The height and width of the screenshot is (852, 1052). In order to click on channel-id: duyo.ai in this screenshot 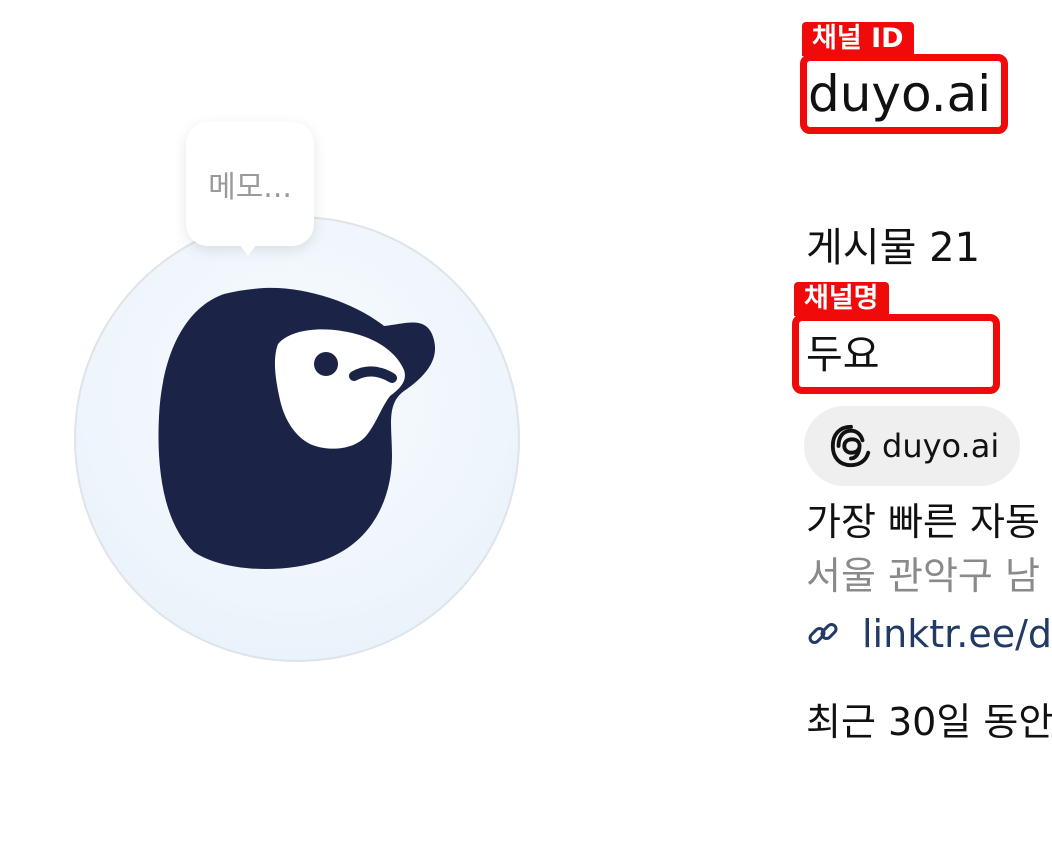, I will do `click(900, 94)`.